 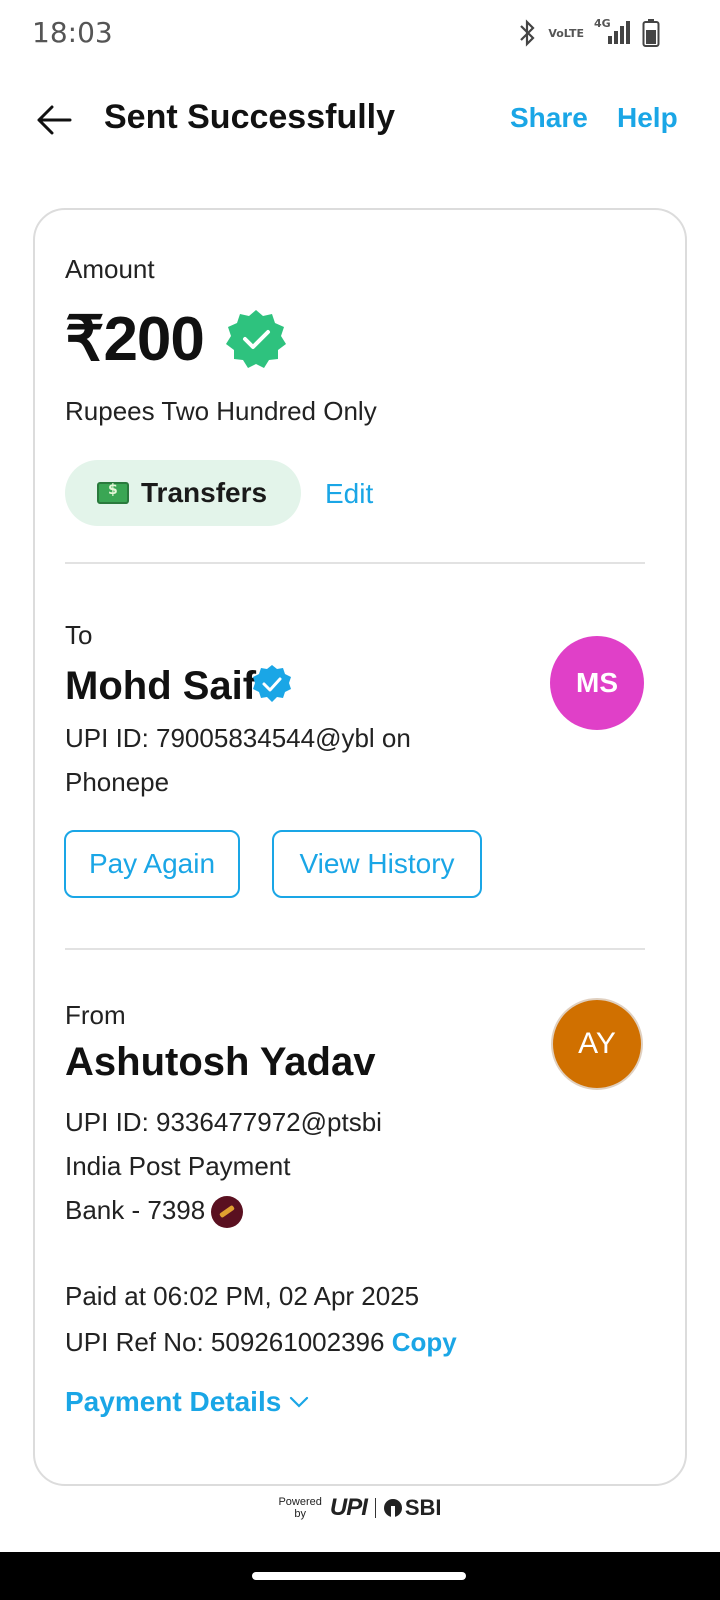 I want to click on battery-icon, so click(x=651, y=33).